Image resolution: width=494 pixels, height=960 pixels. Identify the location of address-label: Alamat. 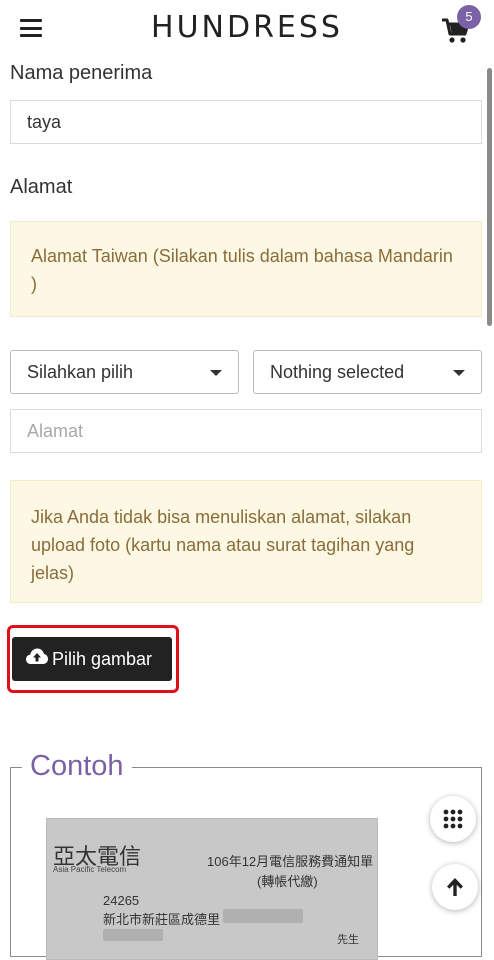
(41, 187).